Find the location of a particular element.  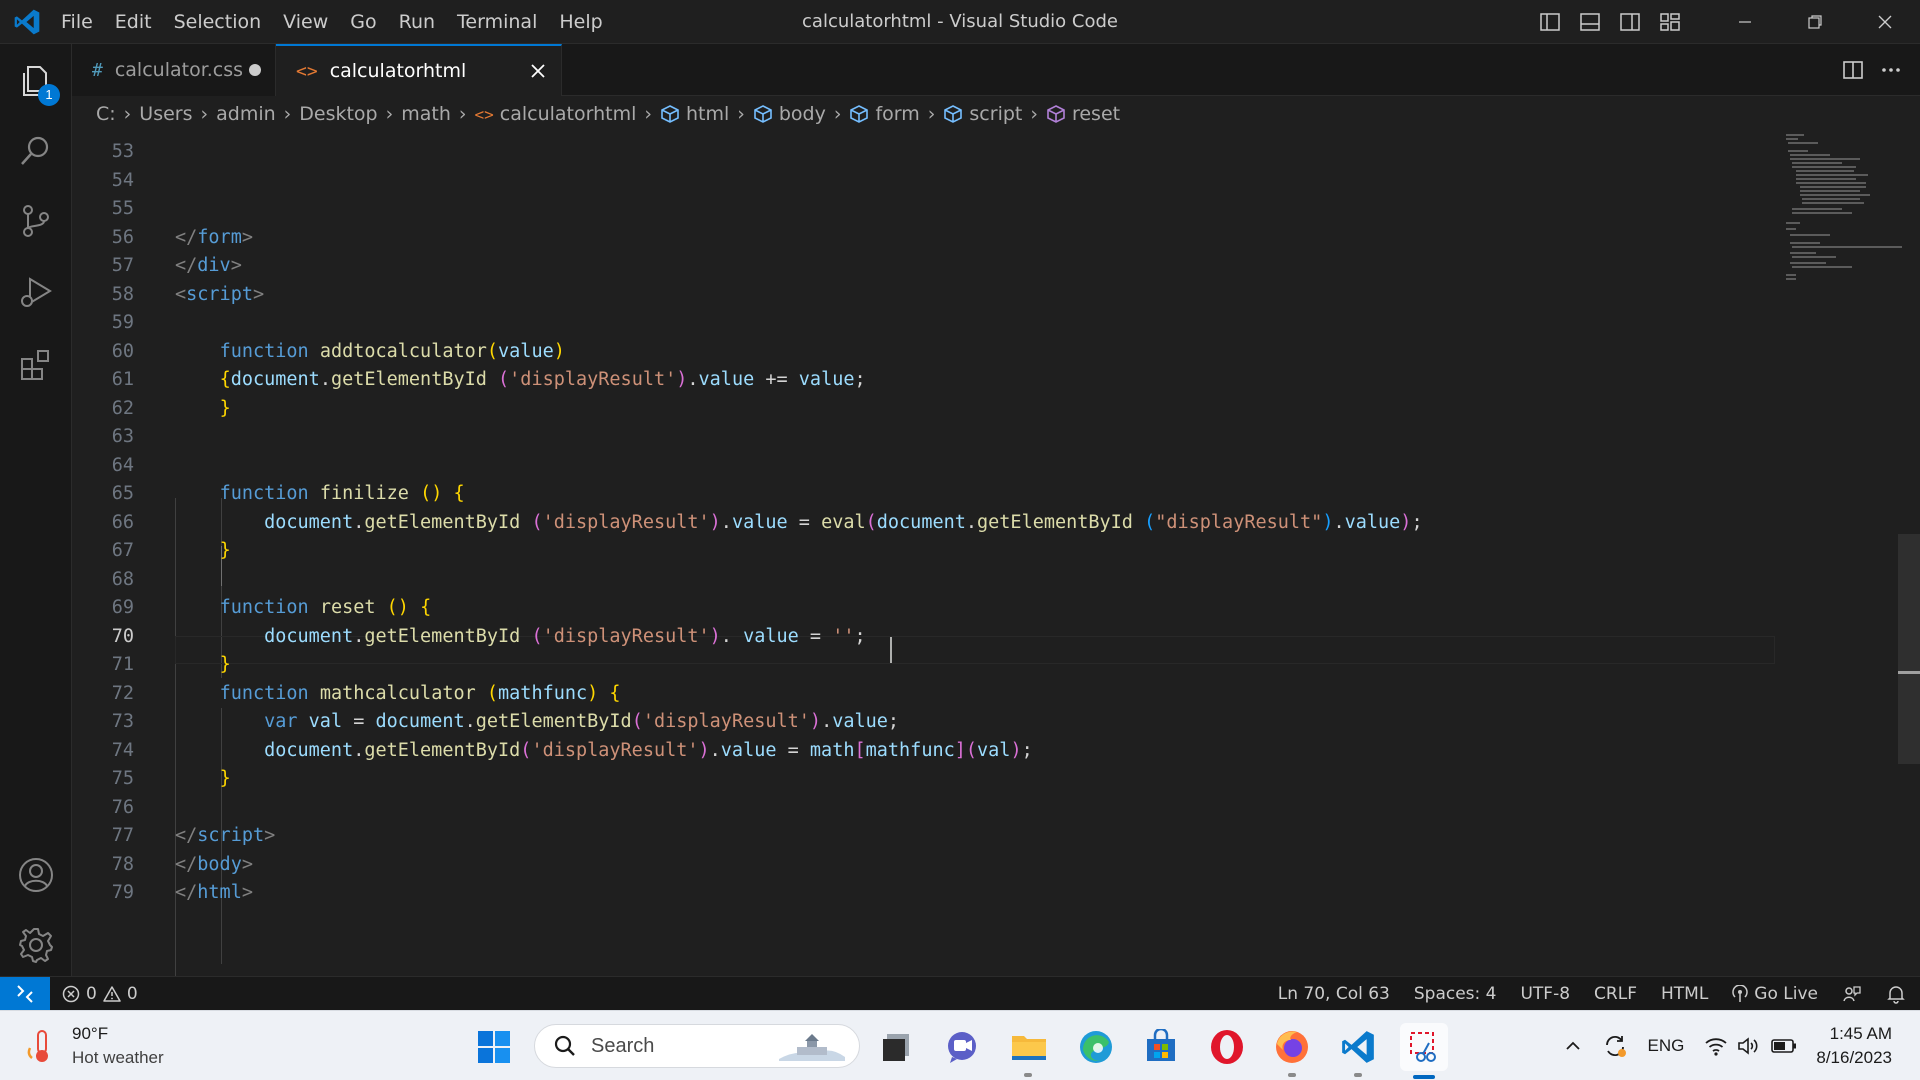

breadcrumb-script: script is located at coordinates (982, 114).